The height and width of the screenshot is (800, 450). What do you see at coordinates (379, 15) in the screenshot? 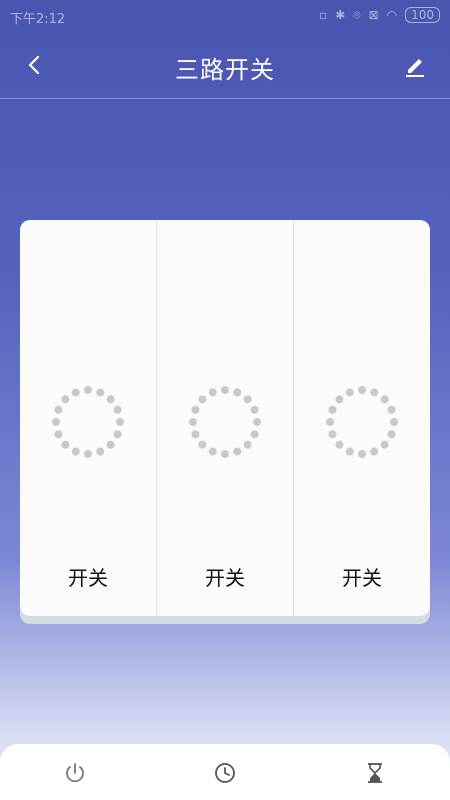
I see `status-icons: ▫ ✱ ⌾ ⊠ ◠ 100` at bounding box center [379, 15].